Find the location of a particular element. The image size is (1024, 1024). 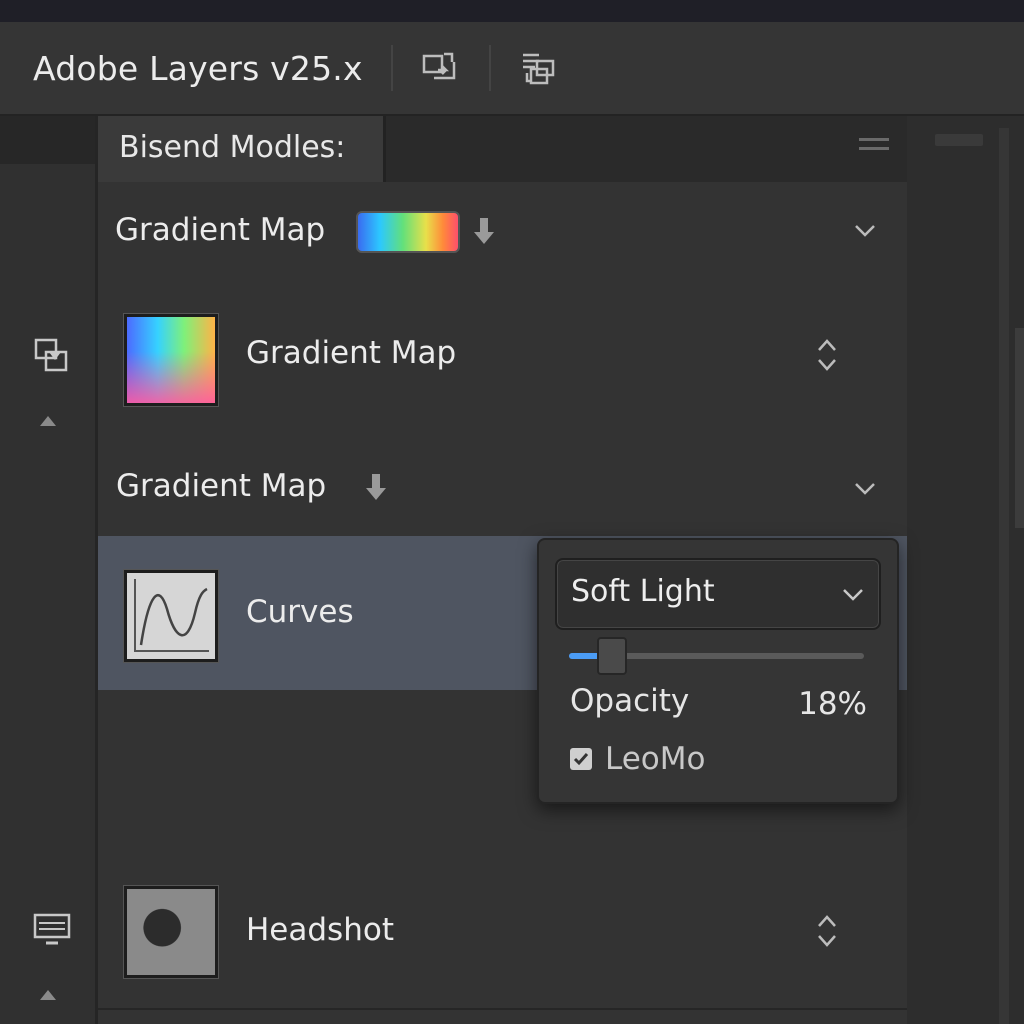

right-gutter is located at coordinates (965, 570).